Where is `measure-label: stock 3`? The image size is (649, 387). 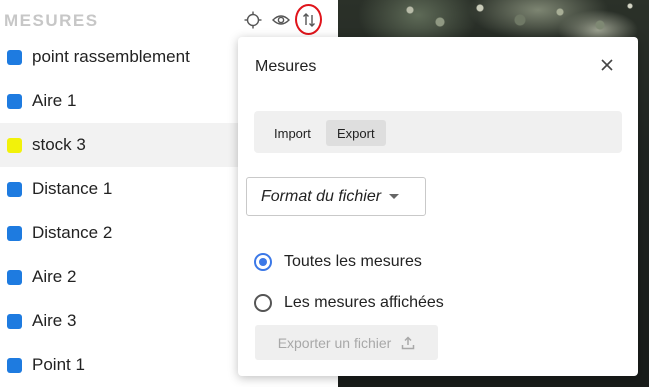
measure-label: stock 3 is located at coordinates (59, 144).